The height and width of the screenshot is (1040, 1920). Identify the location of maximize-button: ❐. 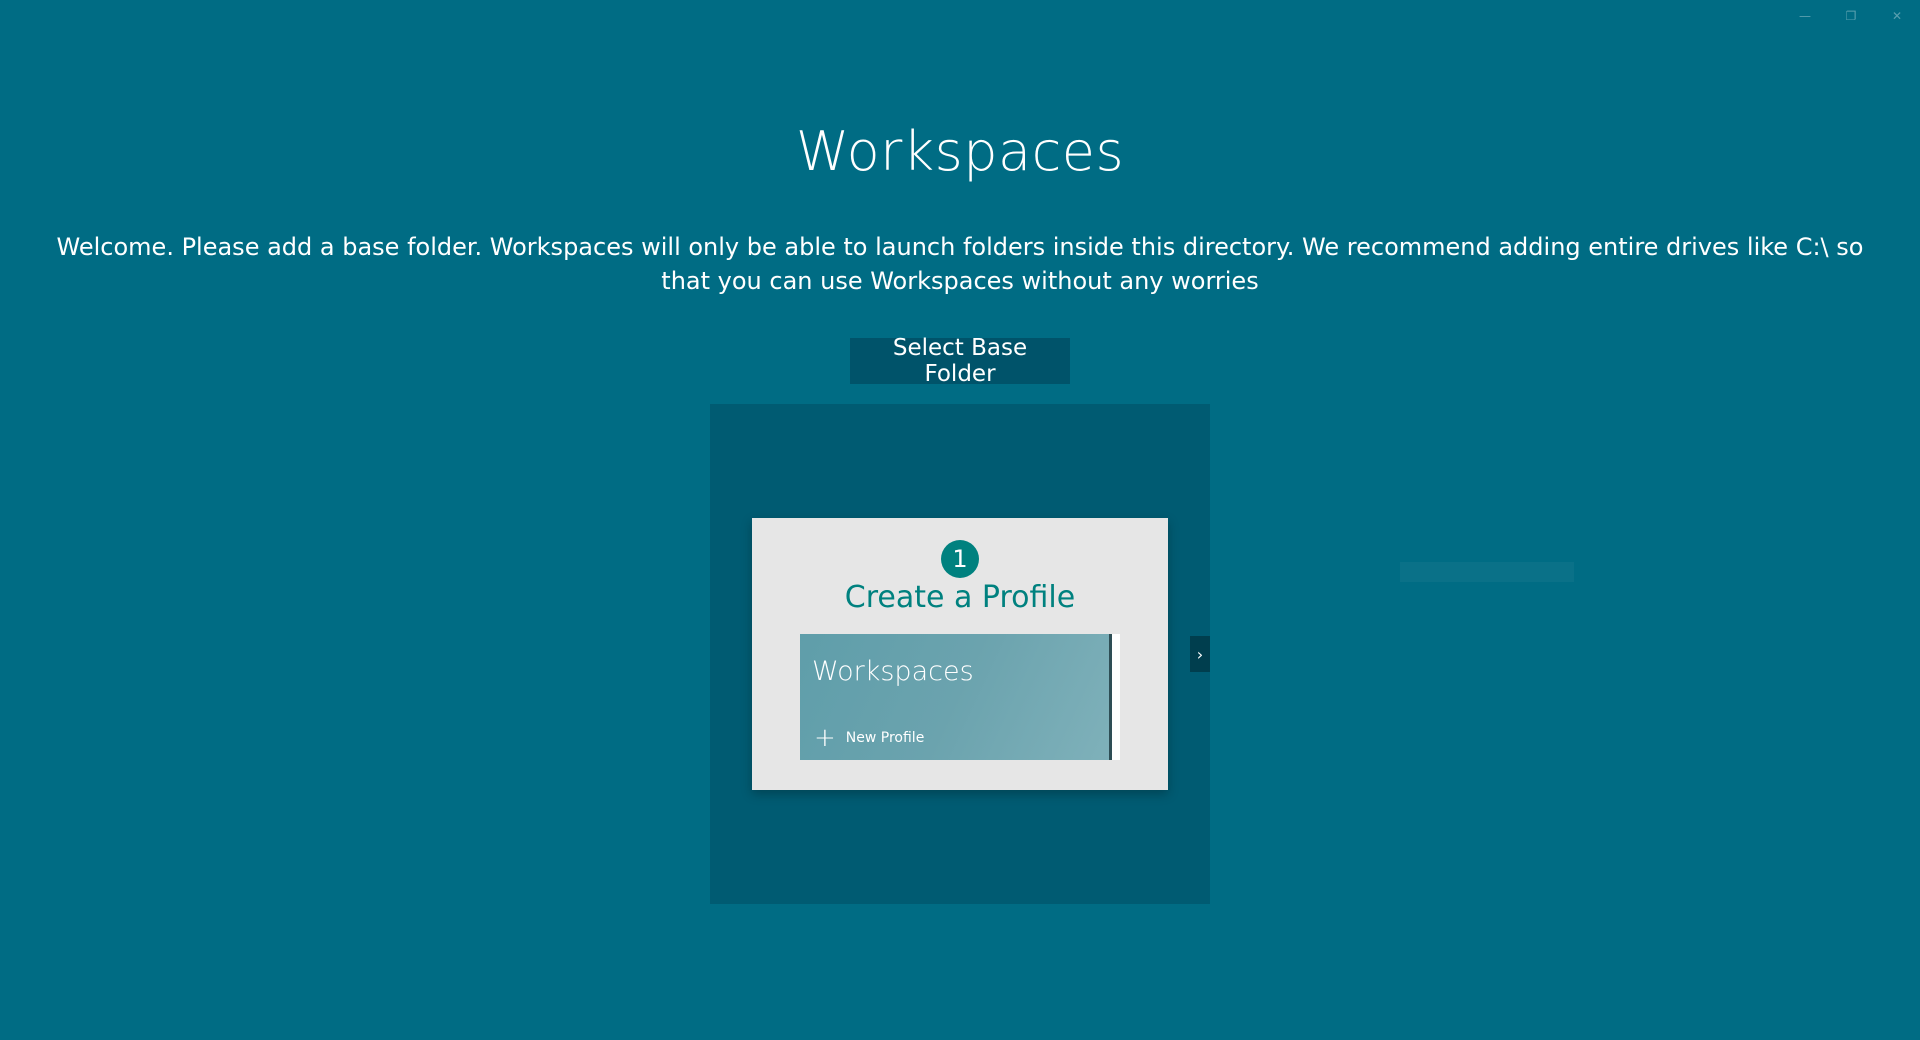
(1851, 16).